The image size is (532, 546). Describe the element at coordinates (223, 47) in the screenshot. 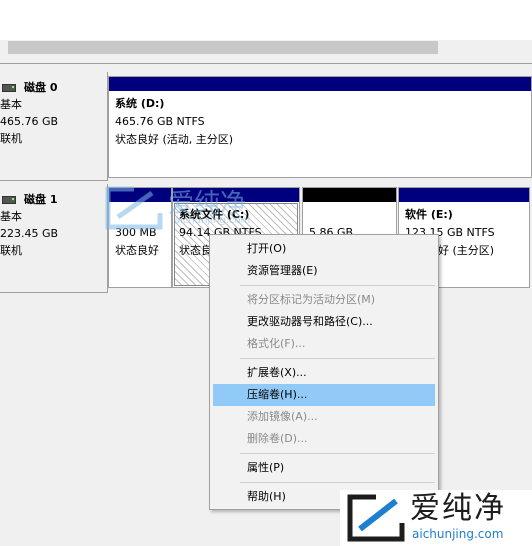

I see `horizontal-scrollbar` at that location.